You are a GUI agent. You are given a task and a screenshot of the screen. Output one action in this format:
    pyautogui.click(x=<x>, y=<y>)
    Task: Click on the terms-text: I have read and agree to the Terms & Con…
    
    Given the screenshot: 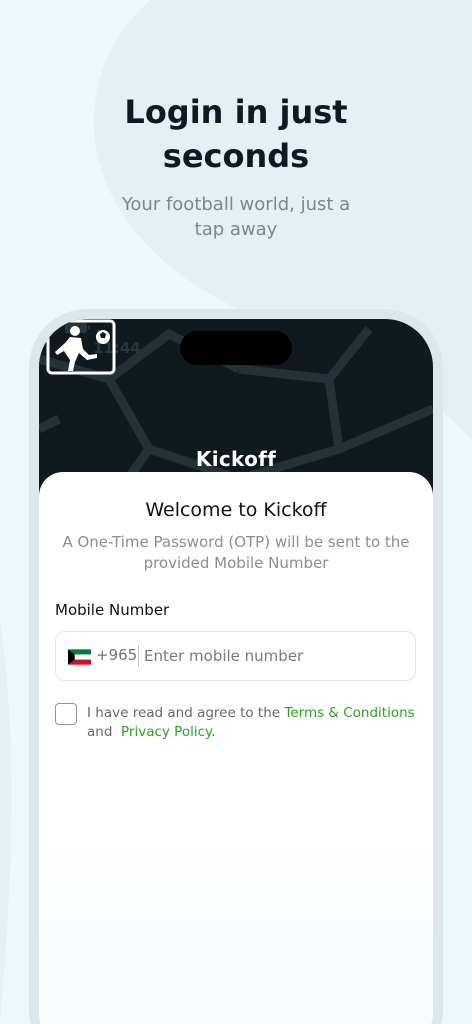 What is the action you would take?
    pyautogui.click(x=252, y=723)
    